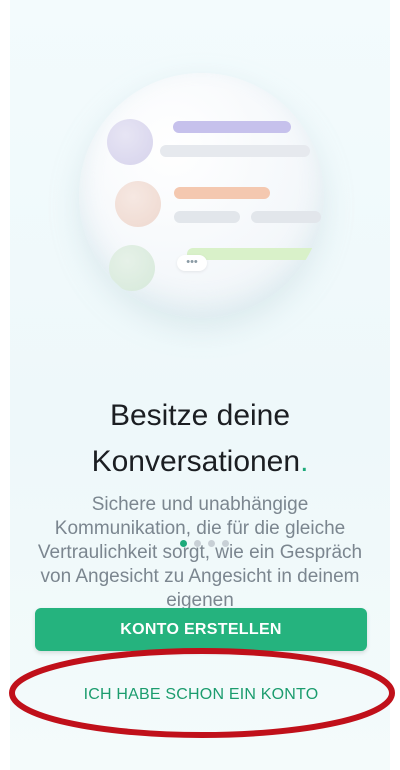  What do you see at coordinates (395, 385) in the screenshot?
I see `screen-edge-right` at bounding box center [395, 385].